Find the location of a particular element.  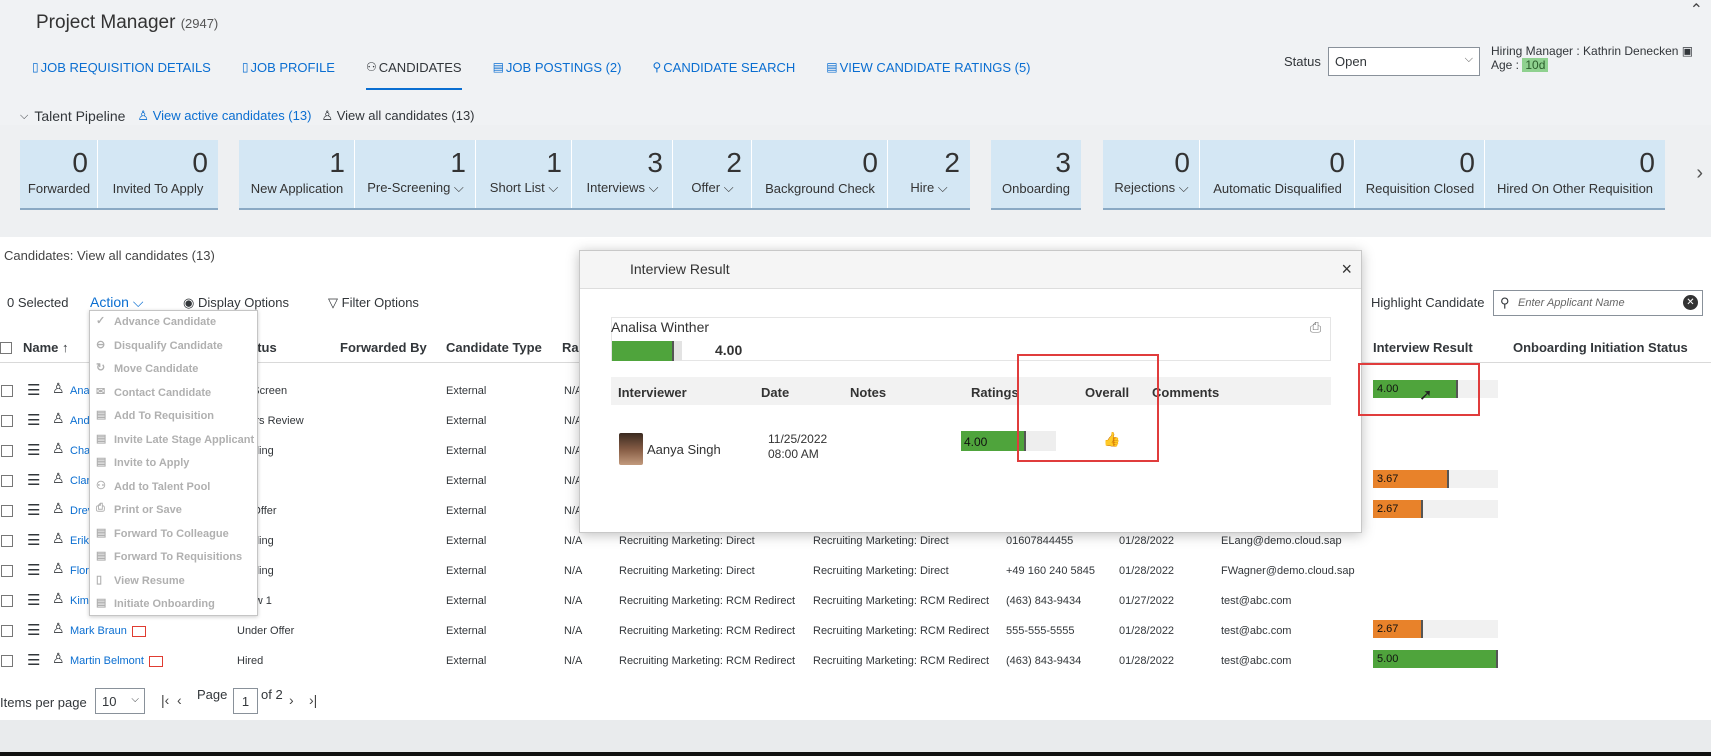

date-cell: 01/28/2022 is located at coordinates (1147, 661).